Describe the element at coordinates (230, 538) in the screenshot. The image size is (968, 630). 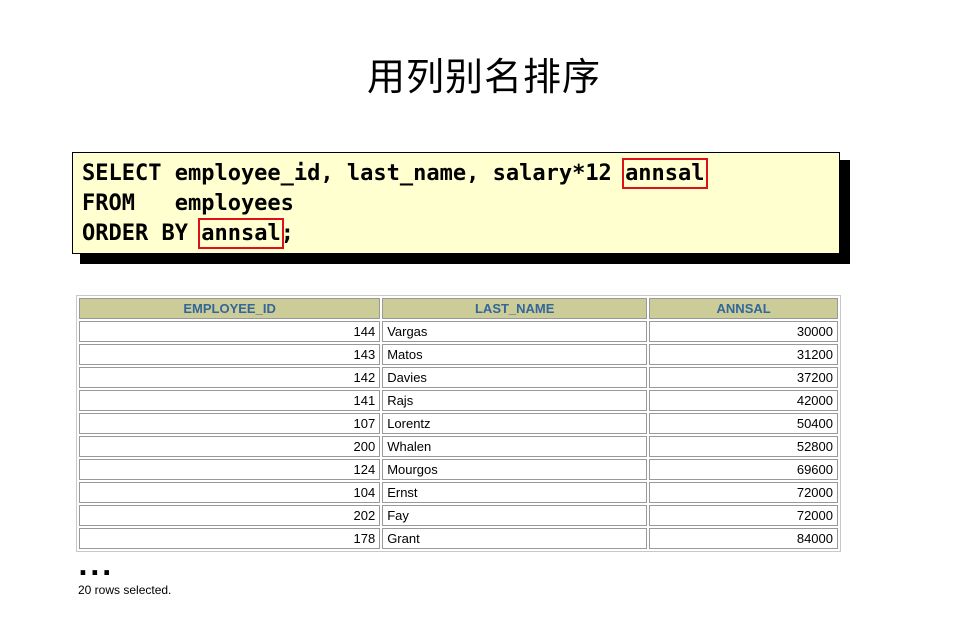
I see `cell-employee-id: 178` at that location.